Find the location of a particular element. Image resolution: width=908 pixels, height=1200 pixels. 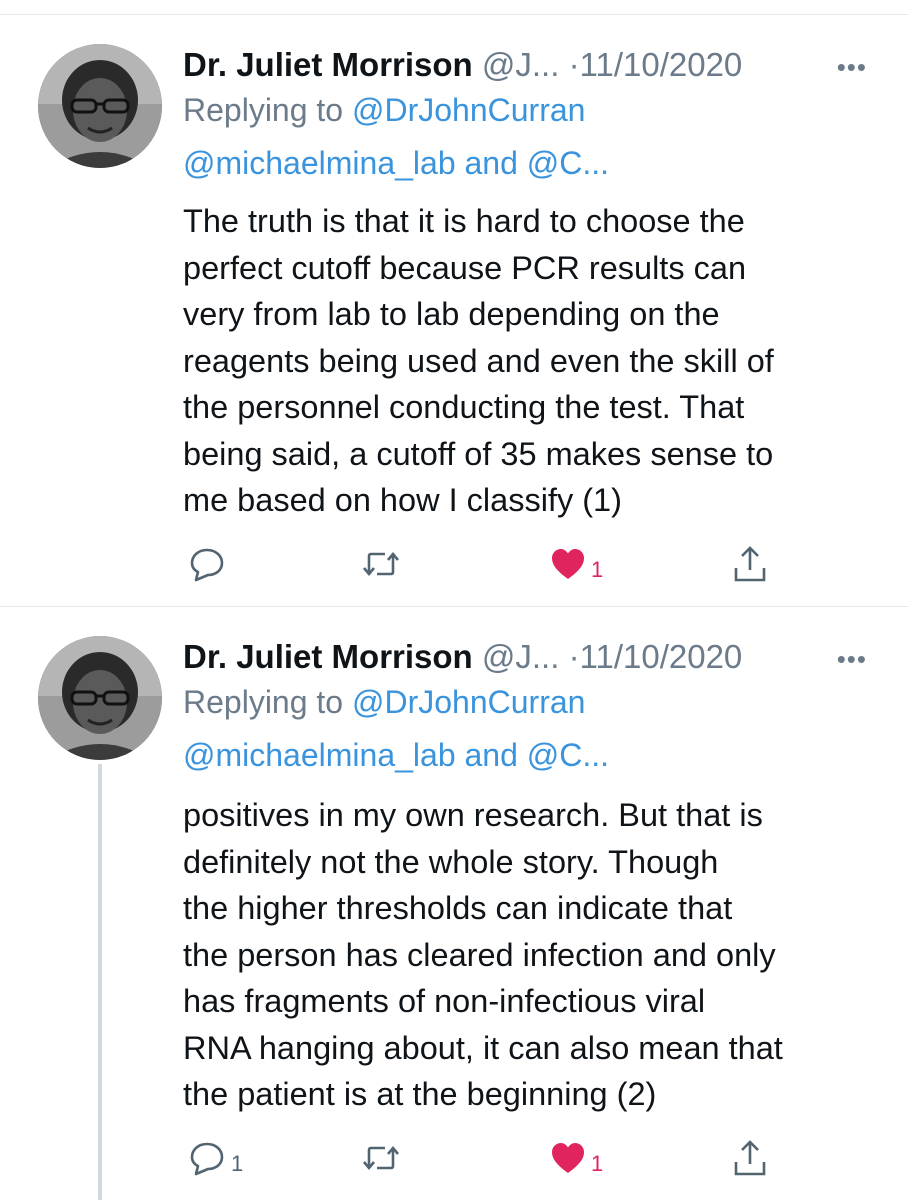

tweet-text-line: RNA hanging about, it can also mean that is located at coordinates (483, 1047).